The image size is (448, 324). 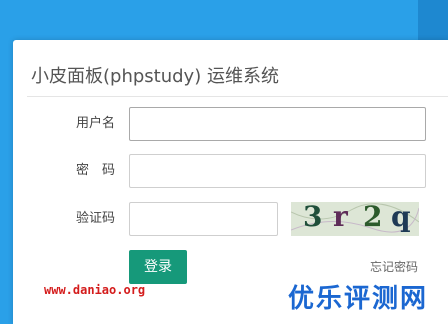 I want to click on watermark-site-name: 优乐评测网, so click(x=358, y=299).